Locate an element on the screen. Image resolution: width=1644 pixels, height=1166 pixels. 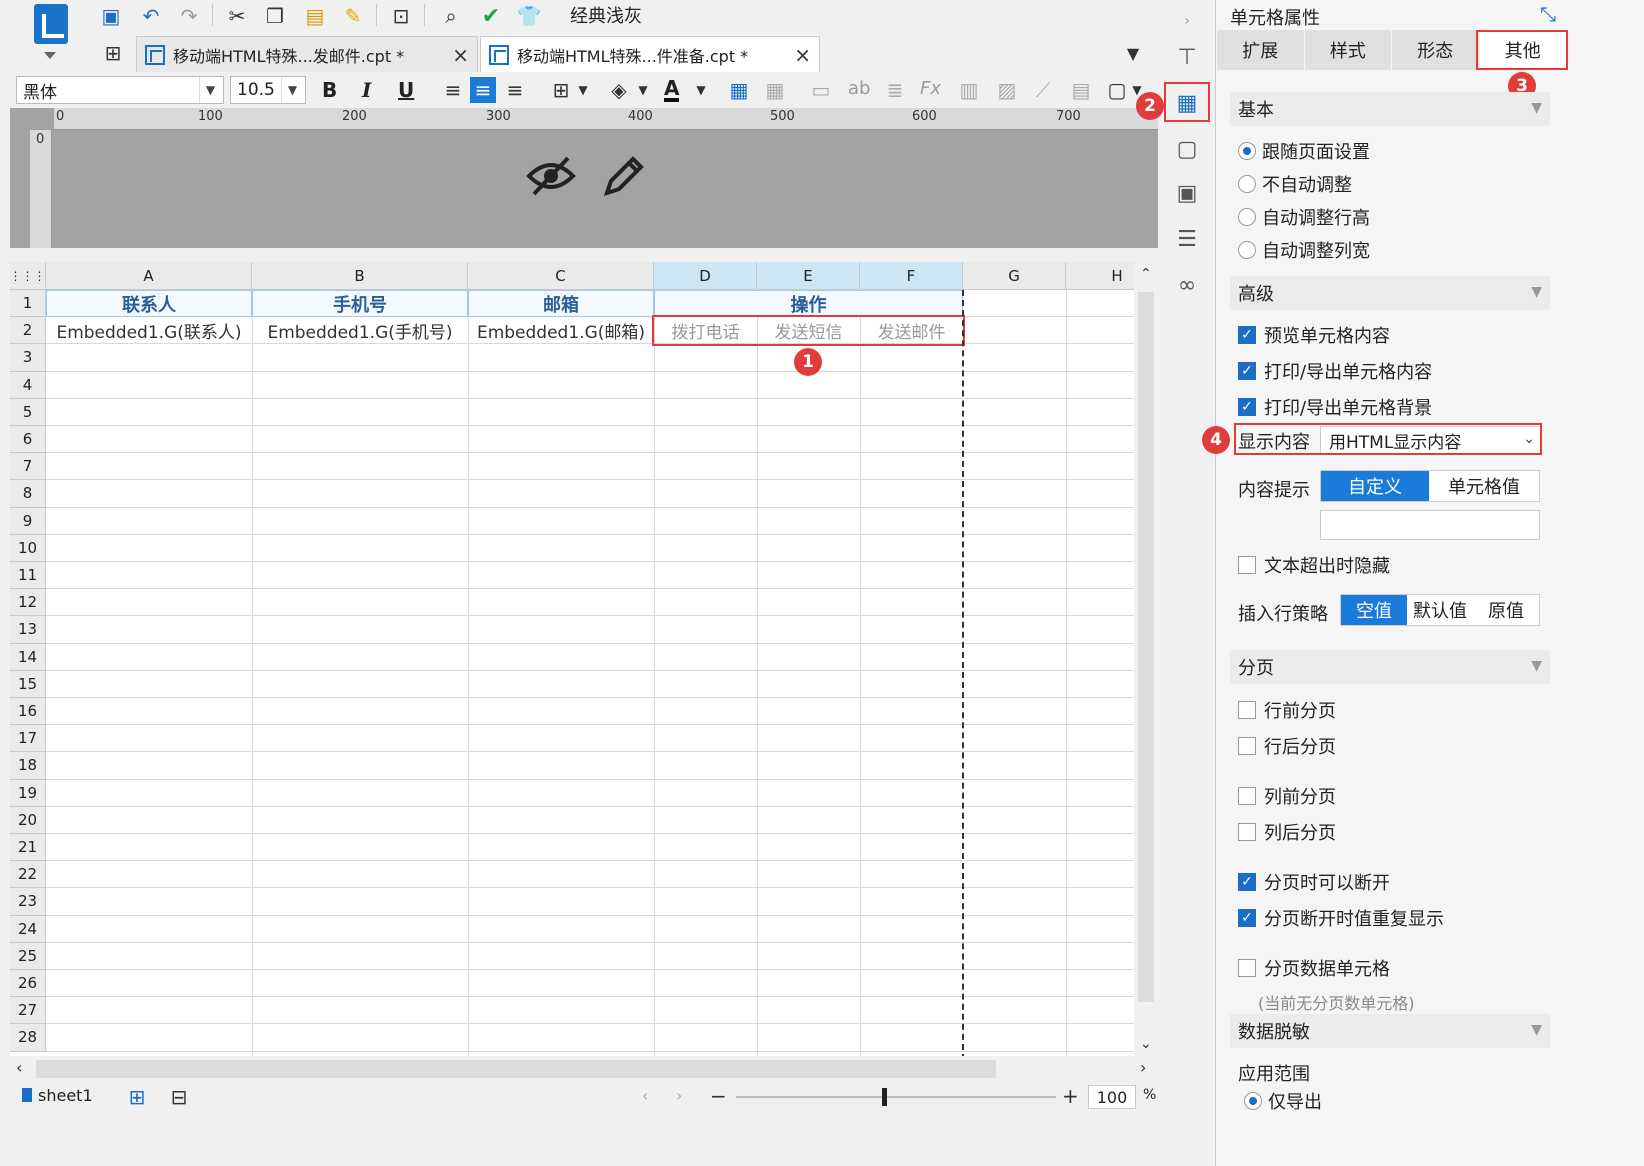
row-header: 25 is located at coordinates (28, 956).